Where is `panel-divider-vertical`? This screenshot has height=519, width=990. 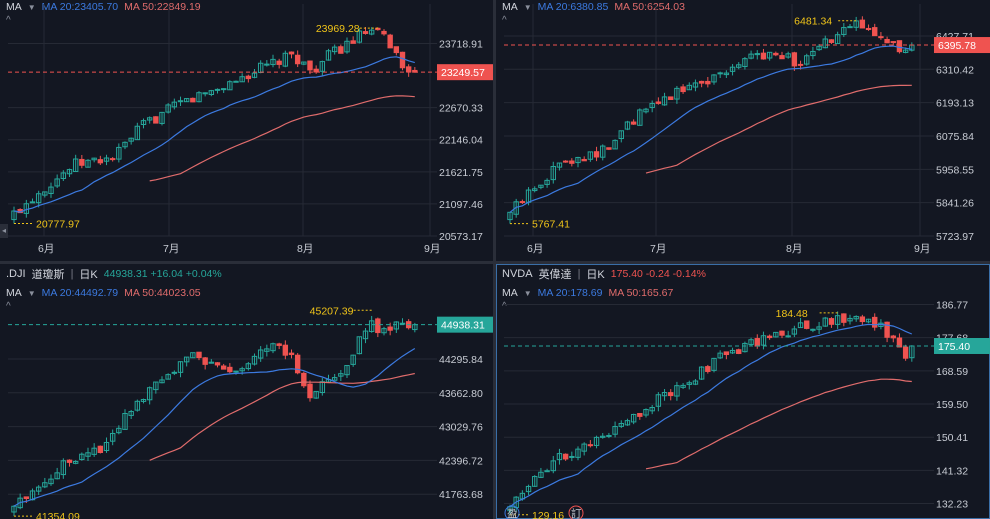 panel-divider-vertical is located at coordinates (494, 259).